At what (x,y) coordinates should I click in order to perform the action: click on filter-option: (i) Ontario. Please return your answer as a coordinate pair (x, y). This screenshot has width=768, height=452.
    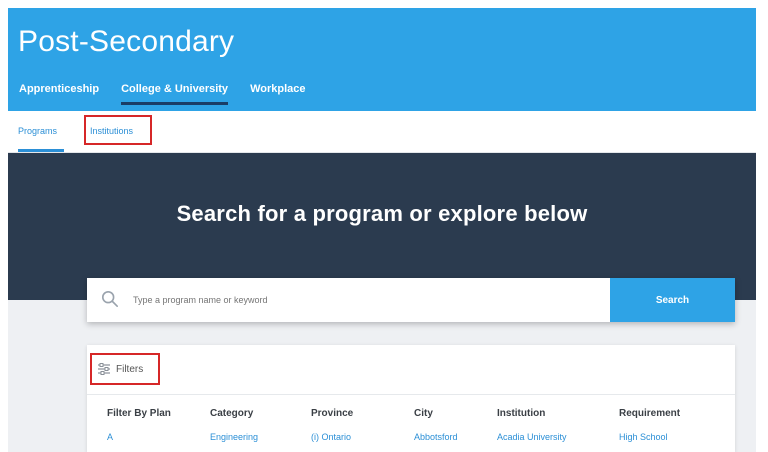
    Looking at the image, I should click on (332, 437).